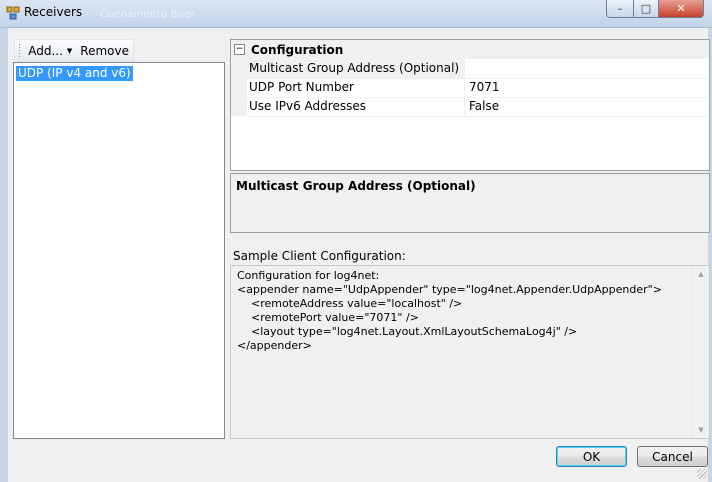 The image size is (712, 482). What do you see at coordinates (701, 430) in the screenshot?
I see `scroll-down-arrow-icon: ▼` at bounding box center [701, 430].